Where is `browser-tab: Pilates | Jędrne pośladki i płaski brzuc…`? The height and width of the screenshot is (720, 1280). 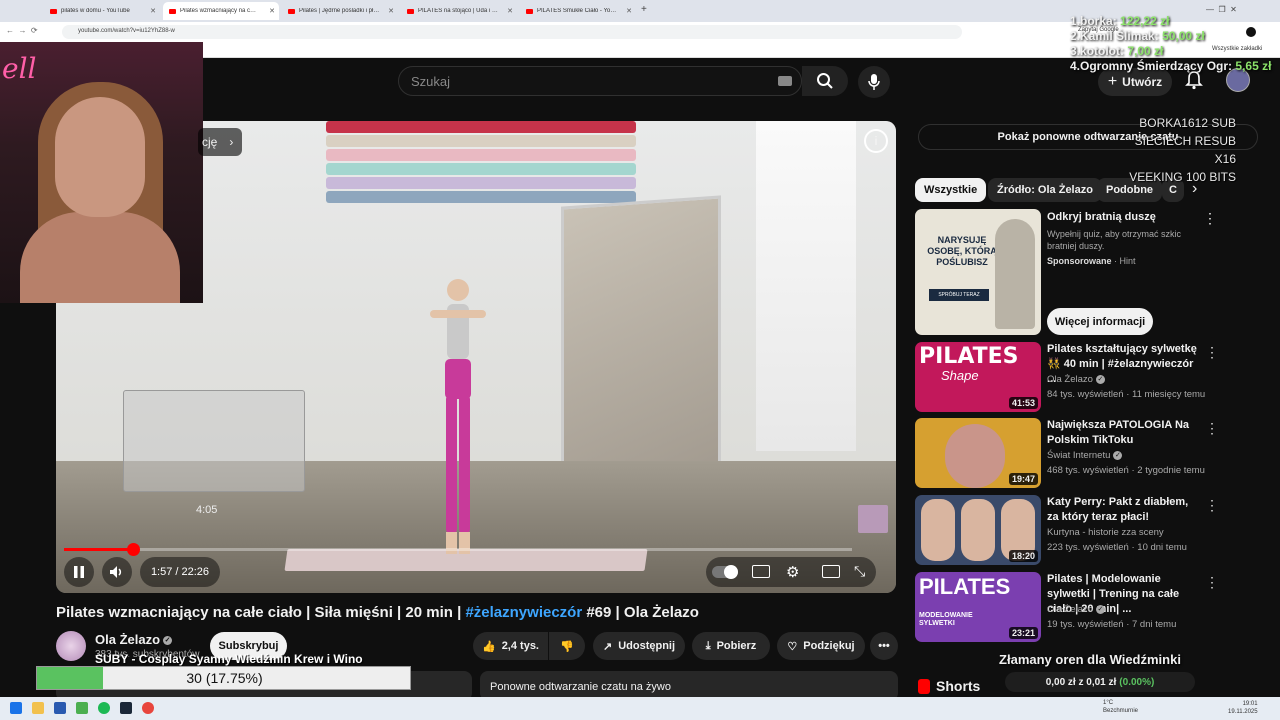 browser-tab: Pilates | Jędrne pośladki i płaski brzuc… is located at coordinates (340, 11).